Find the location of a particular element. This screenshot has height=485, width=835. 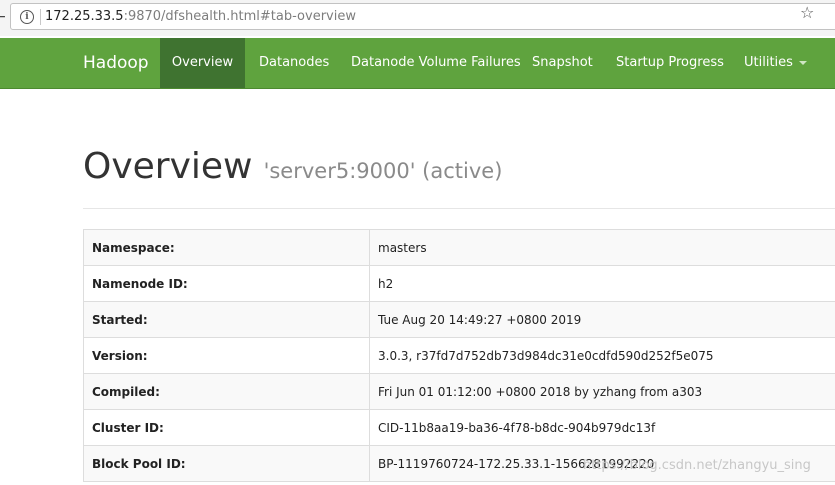

row-key: Namespace: is located at coordinates (226, 247).